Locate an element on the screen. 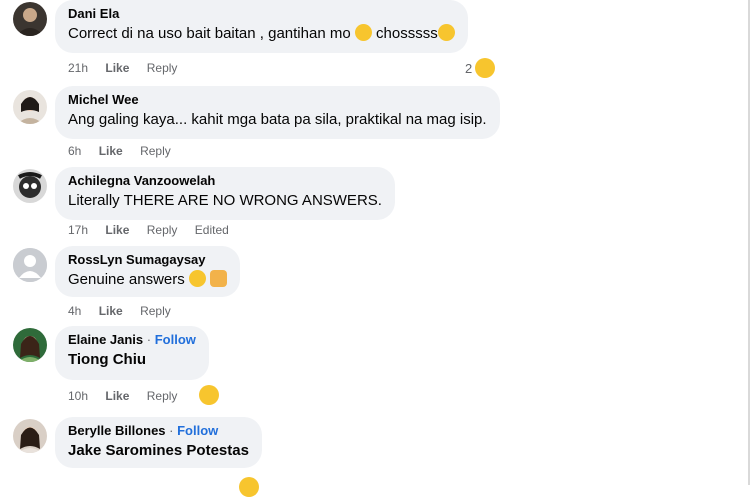 The image size is (750, 497). comment-bubble: RossLyn Sumagaysay Genuine answers is located at coordinates (148, 271).